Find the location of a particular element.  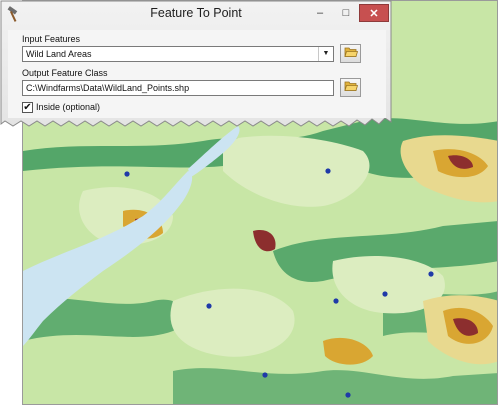

minimize-button: – is located at coordinates (320, 13).